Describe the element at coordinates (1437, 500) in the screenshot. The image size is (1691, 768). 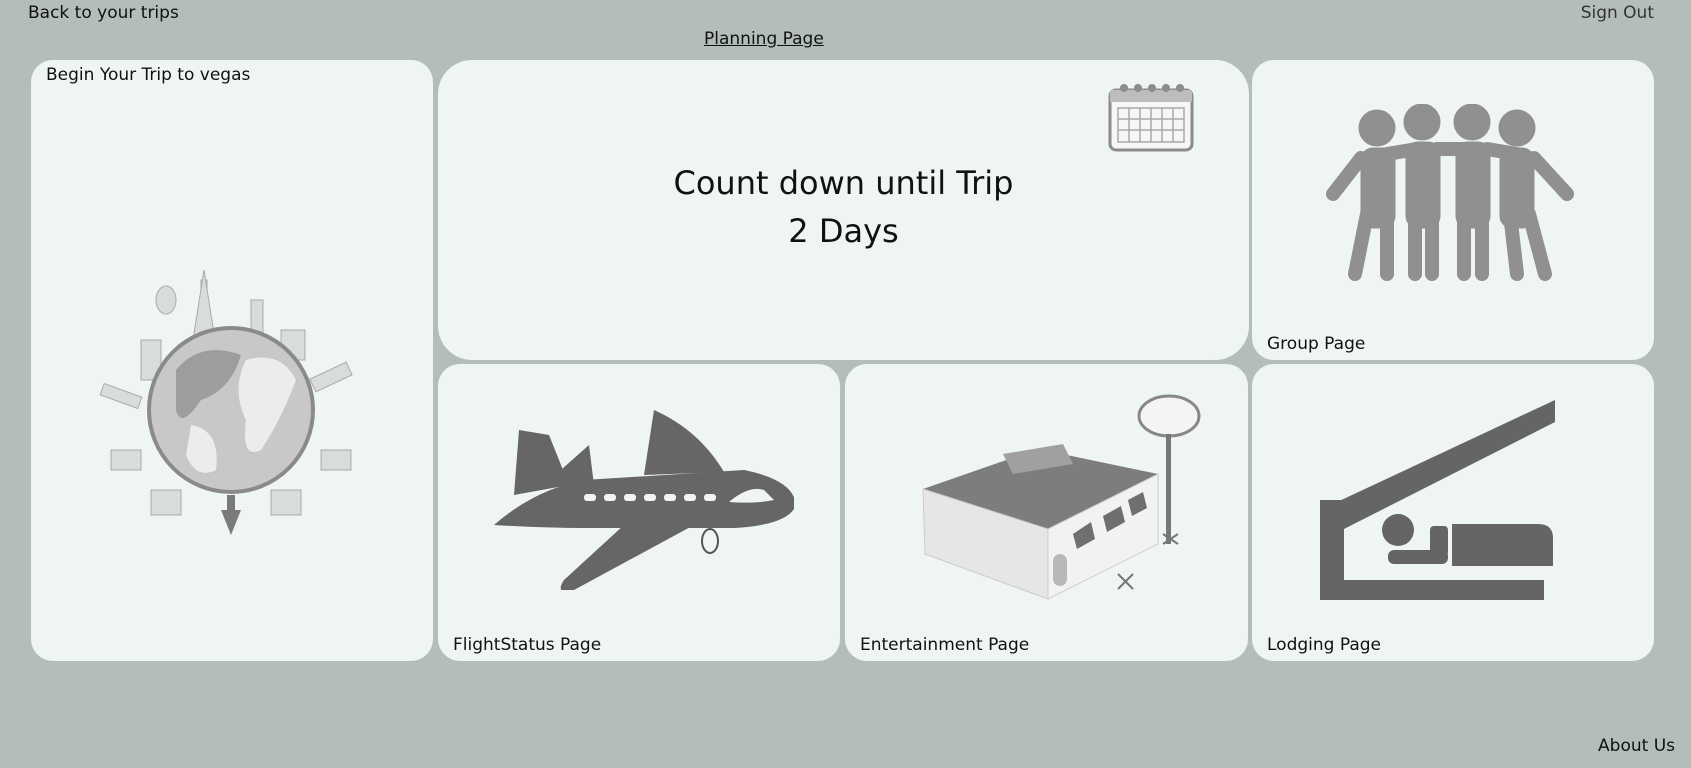
I see `bed-shelter-icon` at that location.